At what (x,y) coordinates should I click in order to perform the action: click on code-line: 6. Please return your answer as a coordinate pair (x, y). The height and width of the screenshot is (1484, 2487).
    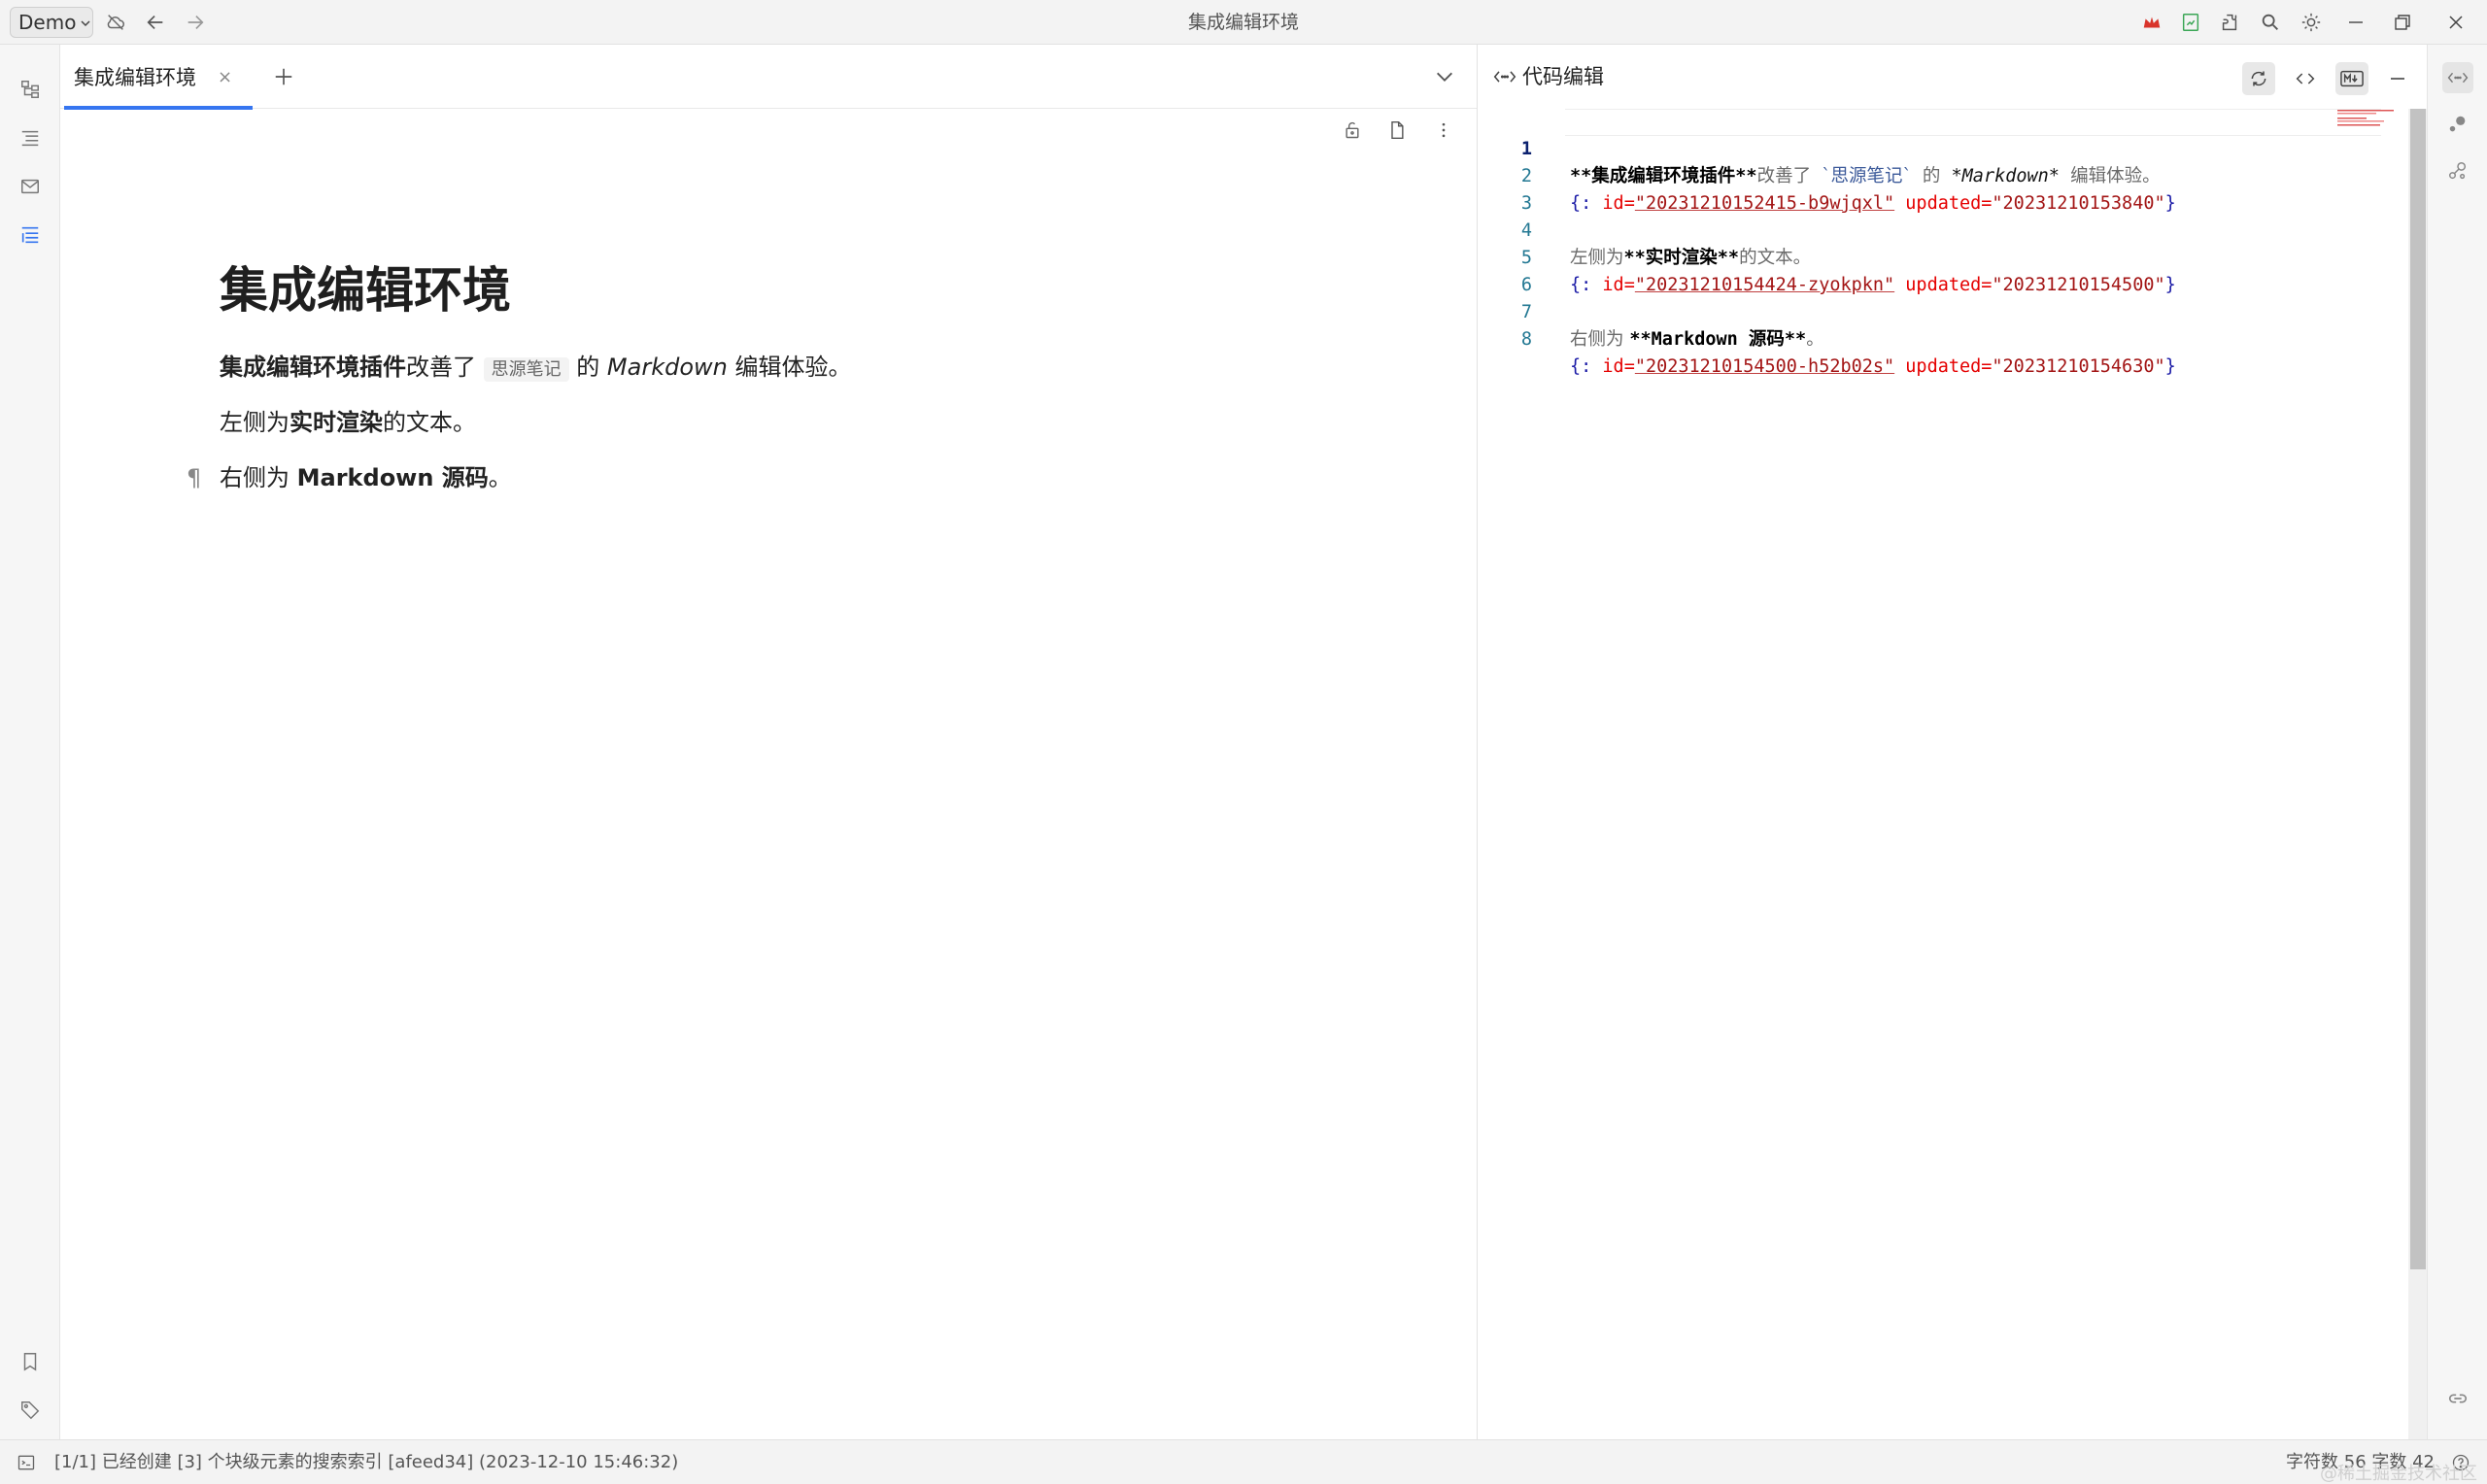
    Looking at the image, I should click on (1900, 270).